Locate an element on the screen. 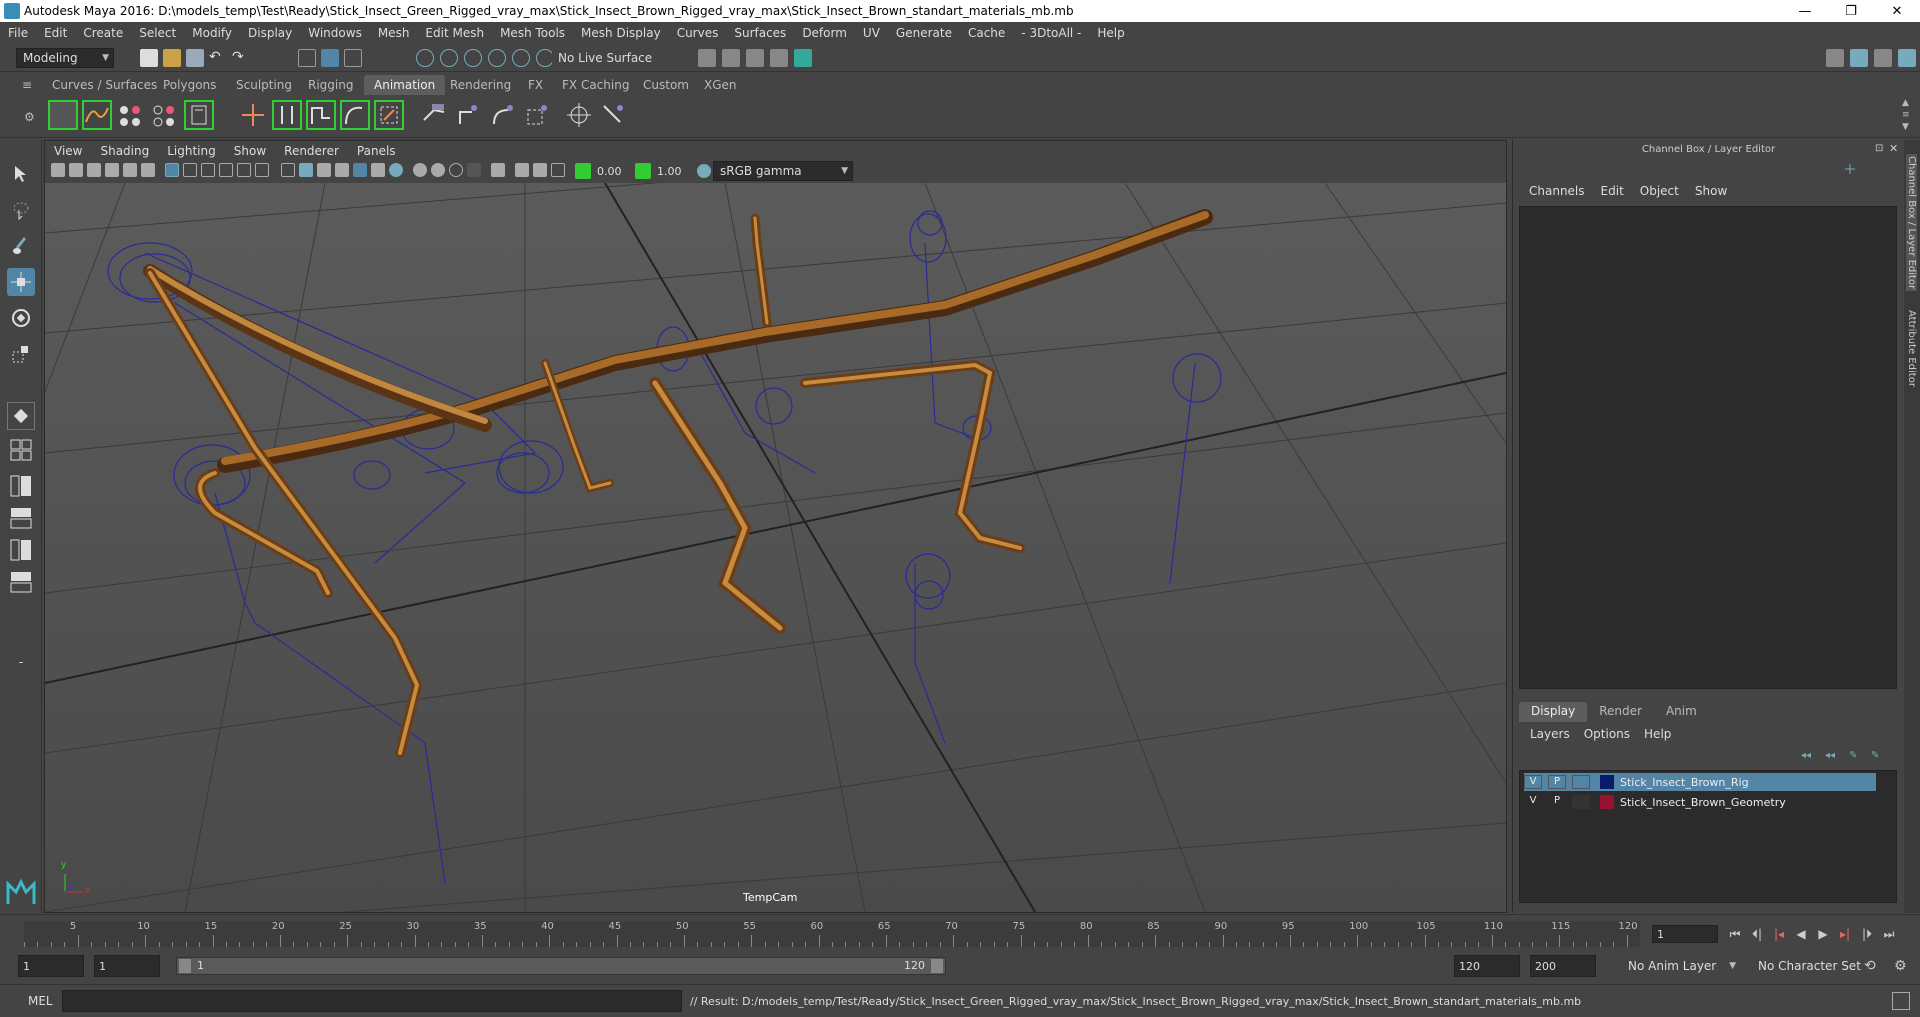 This screenshot has height=1017, width=1920. layer-playback-toggle: P is located at coordinates (1557, 782).